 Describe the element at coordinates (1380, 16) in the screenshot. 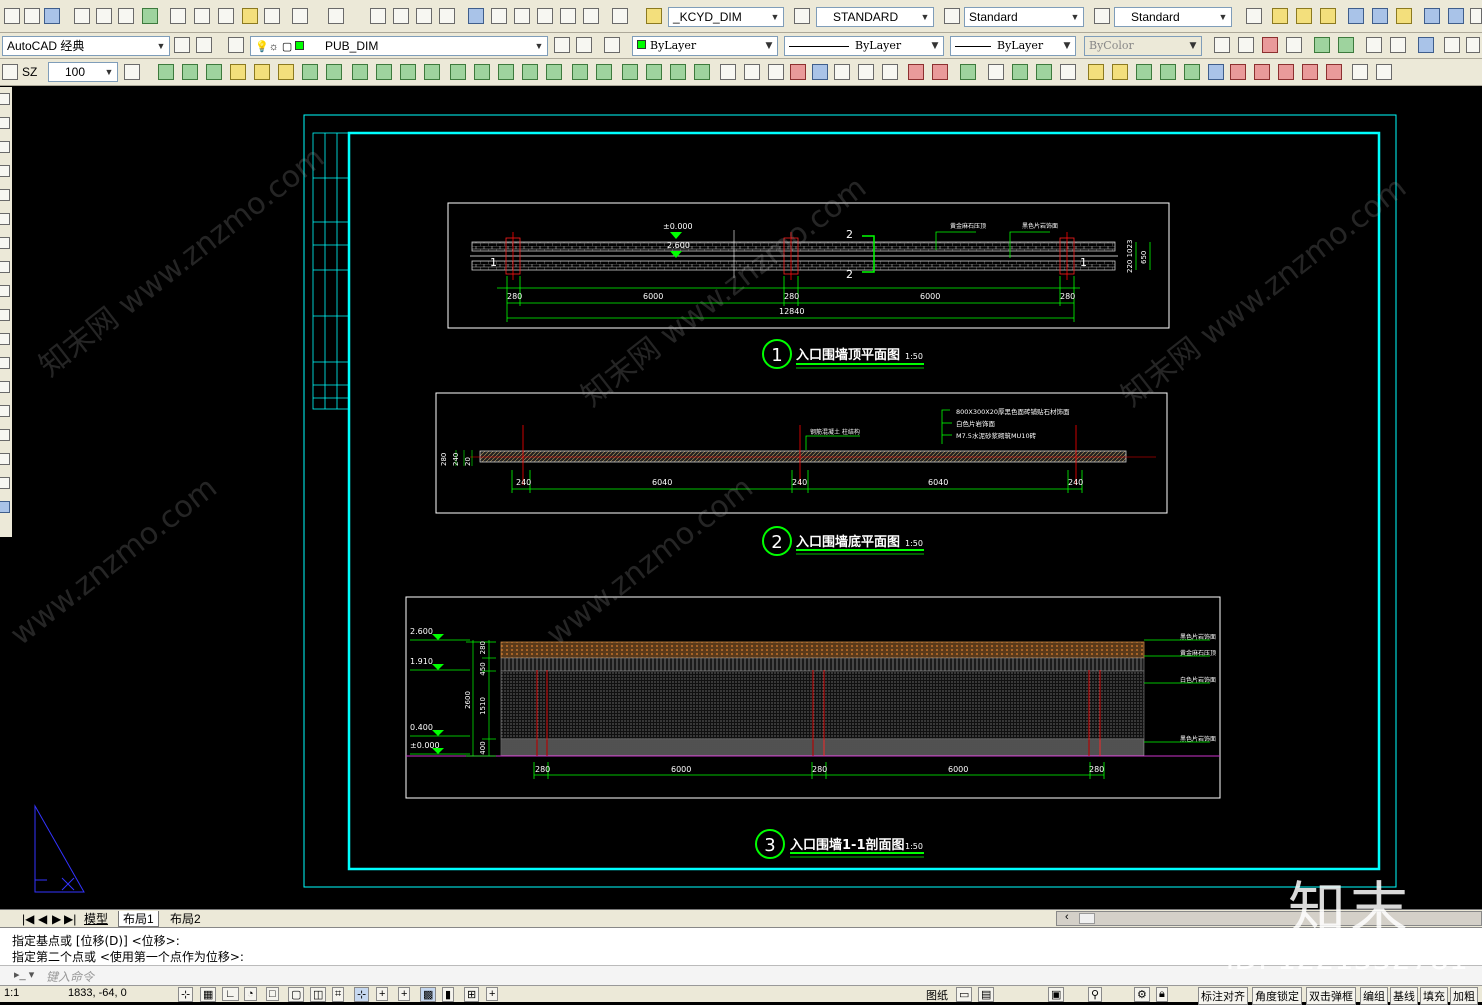

I see `freeze-icon` at that location.